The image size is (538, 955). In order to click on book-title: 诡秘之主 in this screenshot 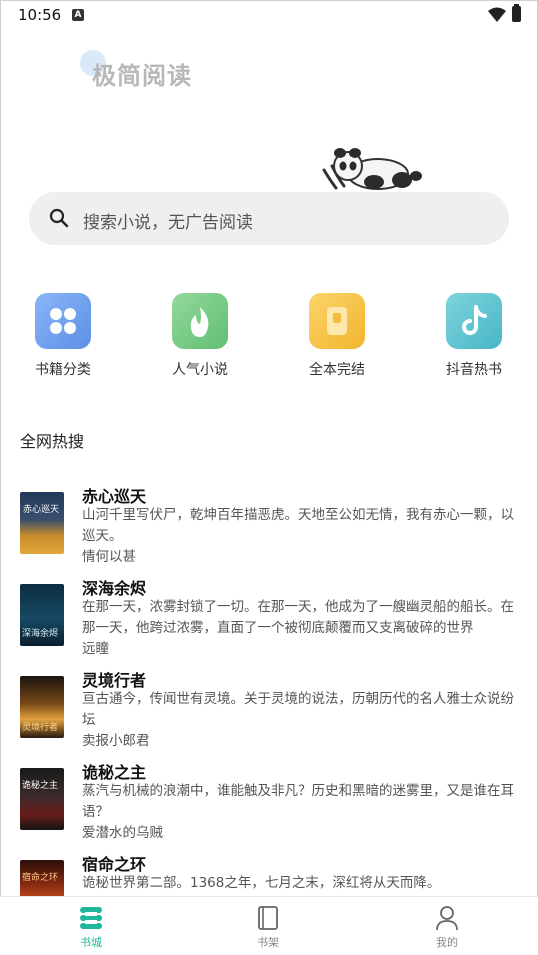, I will do `click(114, 772)`.